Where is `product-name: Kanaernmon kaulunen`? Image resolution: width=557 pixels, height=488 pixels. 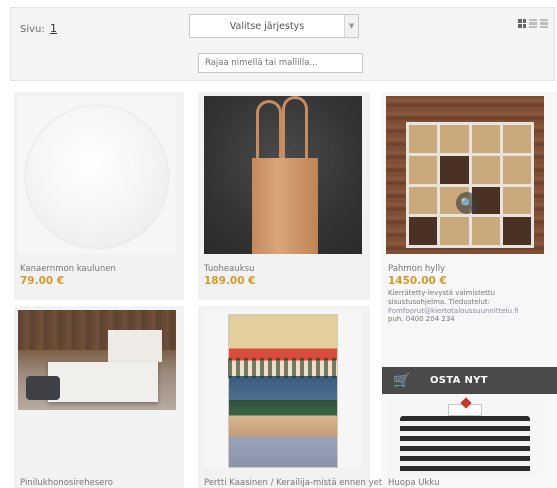 product-name: Kanaernmon kaulunen is located at coordinates (68, 269).